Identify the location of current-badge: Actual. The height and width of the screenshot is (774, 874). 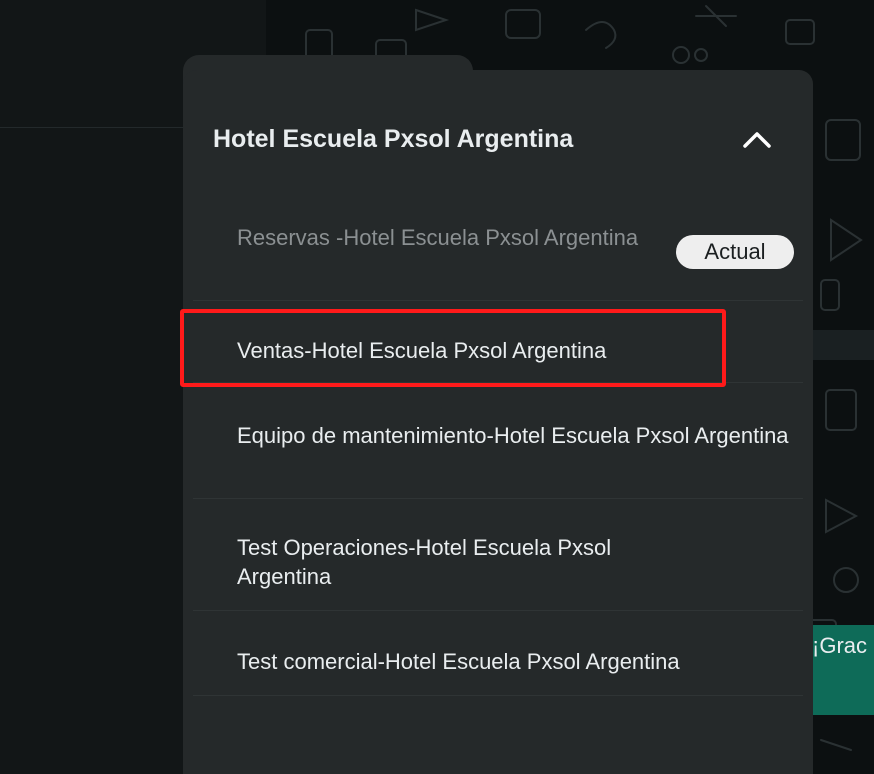
(735, 252).